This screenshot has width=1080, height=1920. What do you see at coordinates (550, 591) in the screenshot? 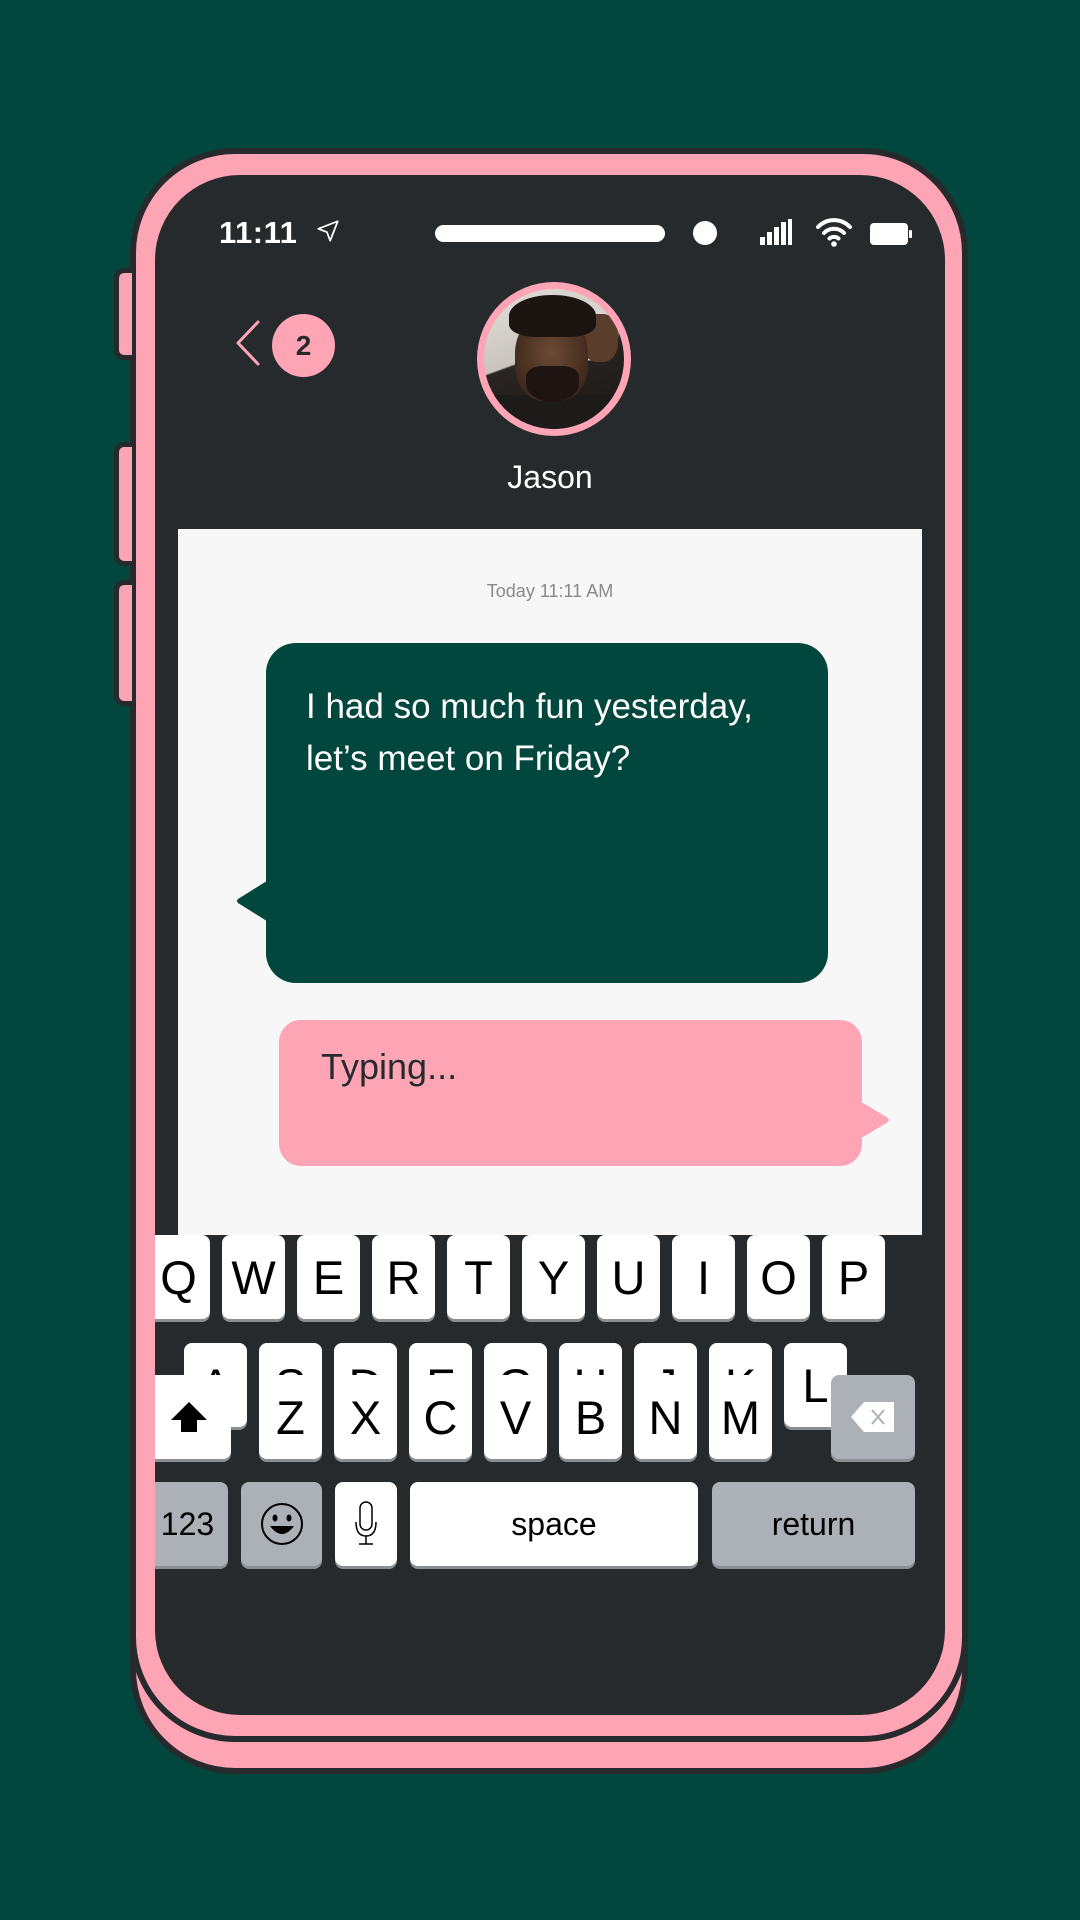
I see `message-timestamp: Today 11:11 AM` at bounding box center [550, 591].